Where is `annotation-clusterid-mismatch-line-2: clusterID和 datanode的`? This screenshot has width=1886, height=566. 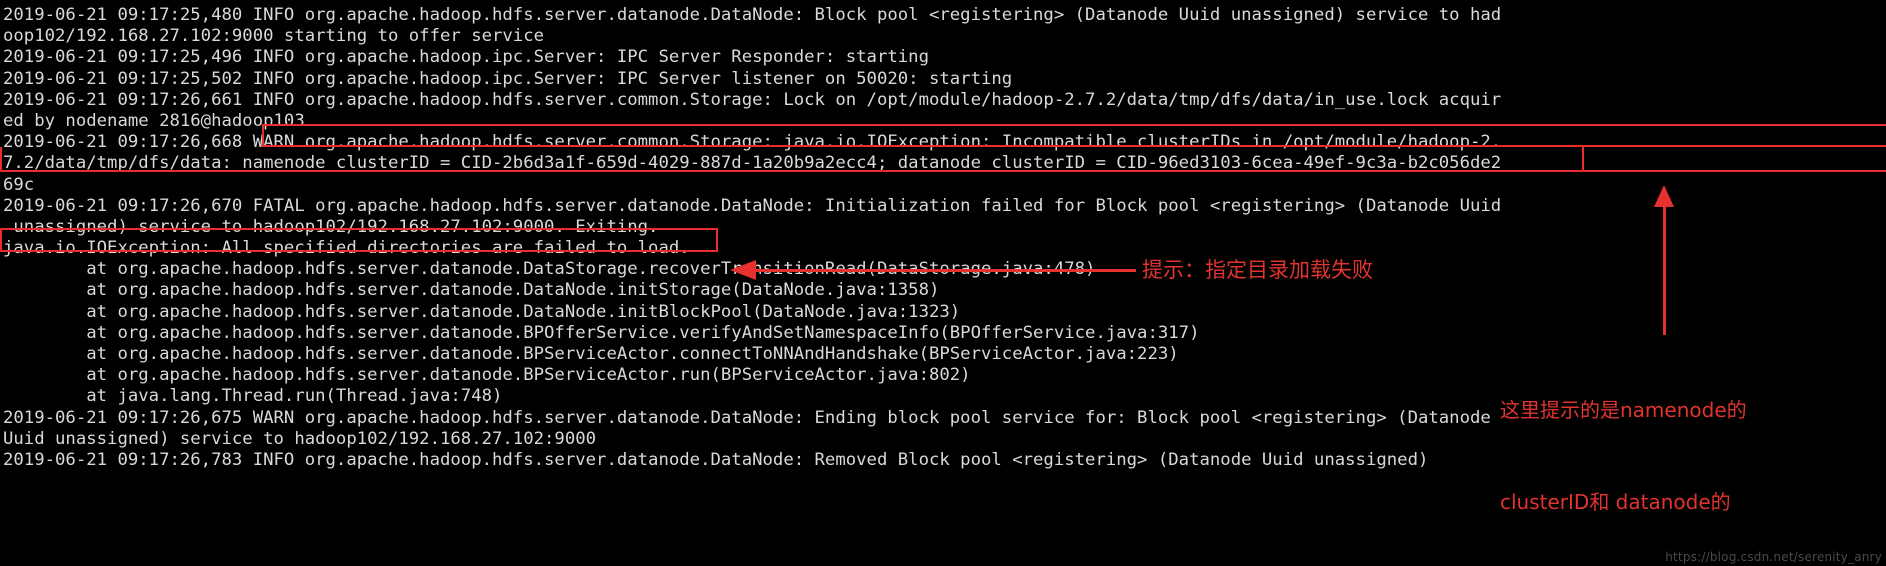 annotation-clusterid-mismatch-line-2: clusterID和 datanode的 is located at coordinates (1615, 501).